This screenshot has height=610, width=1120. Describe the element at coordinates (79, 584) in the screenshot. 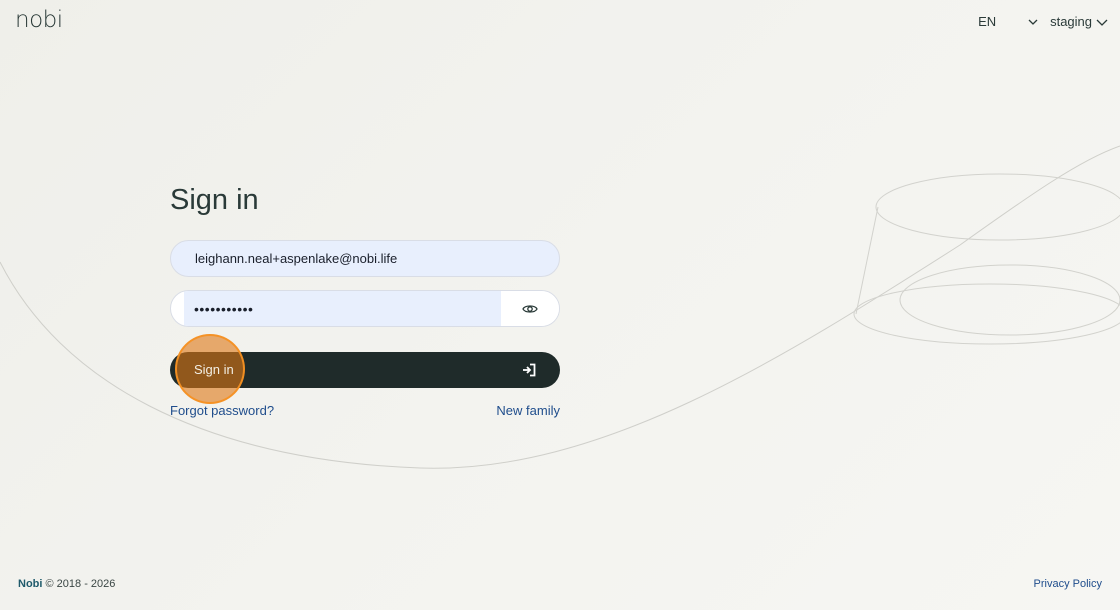

I see `footer-copyright-text: © 2018 - 2026` at that location.